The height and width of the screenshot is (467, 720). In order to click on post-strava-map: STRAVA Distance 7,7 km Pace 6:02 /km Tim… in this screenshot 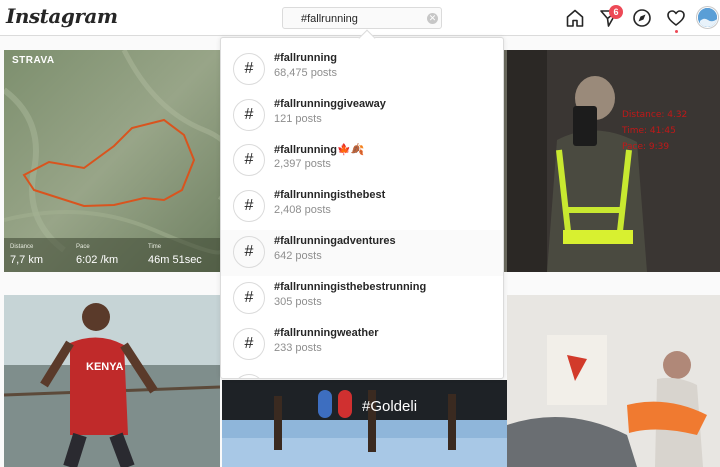, I will do `click(112, 161)`.